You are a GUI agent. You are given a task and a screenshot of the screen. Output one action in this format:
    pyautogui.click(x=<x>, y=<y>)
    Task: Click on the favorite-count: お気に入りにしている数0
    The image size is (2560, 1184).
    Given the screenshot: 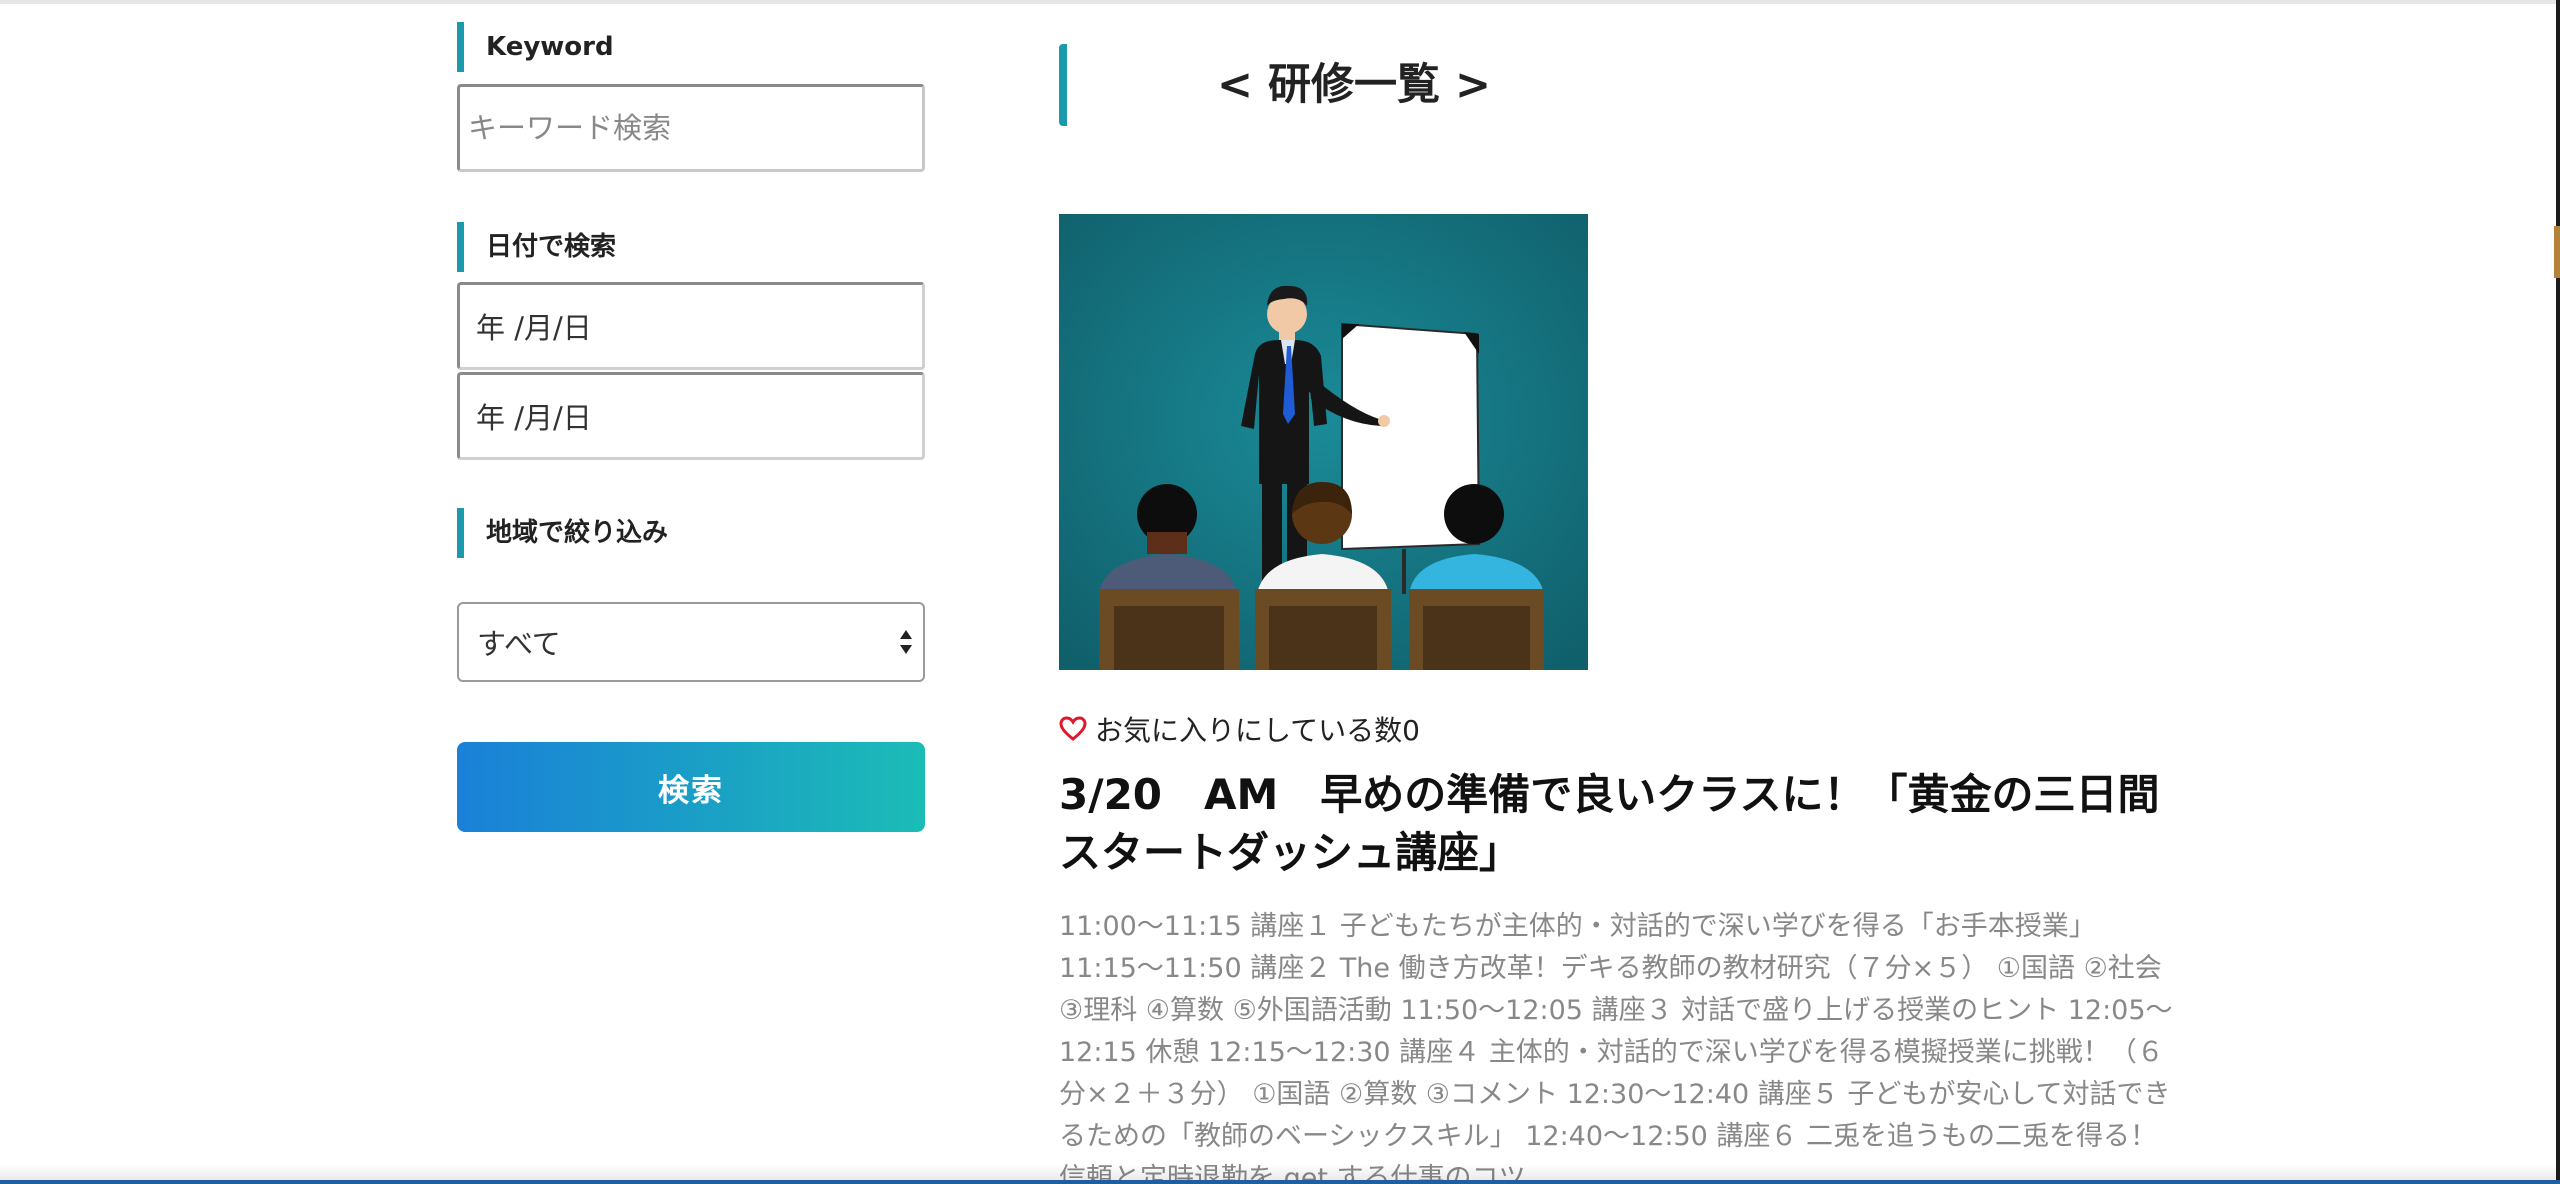 What is the action you would take?
    pyautogui.click(x=1239, y=729)
    